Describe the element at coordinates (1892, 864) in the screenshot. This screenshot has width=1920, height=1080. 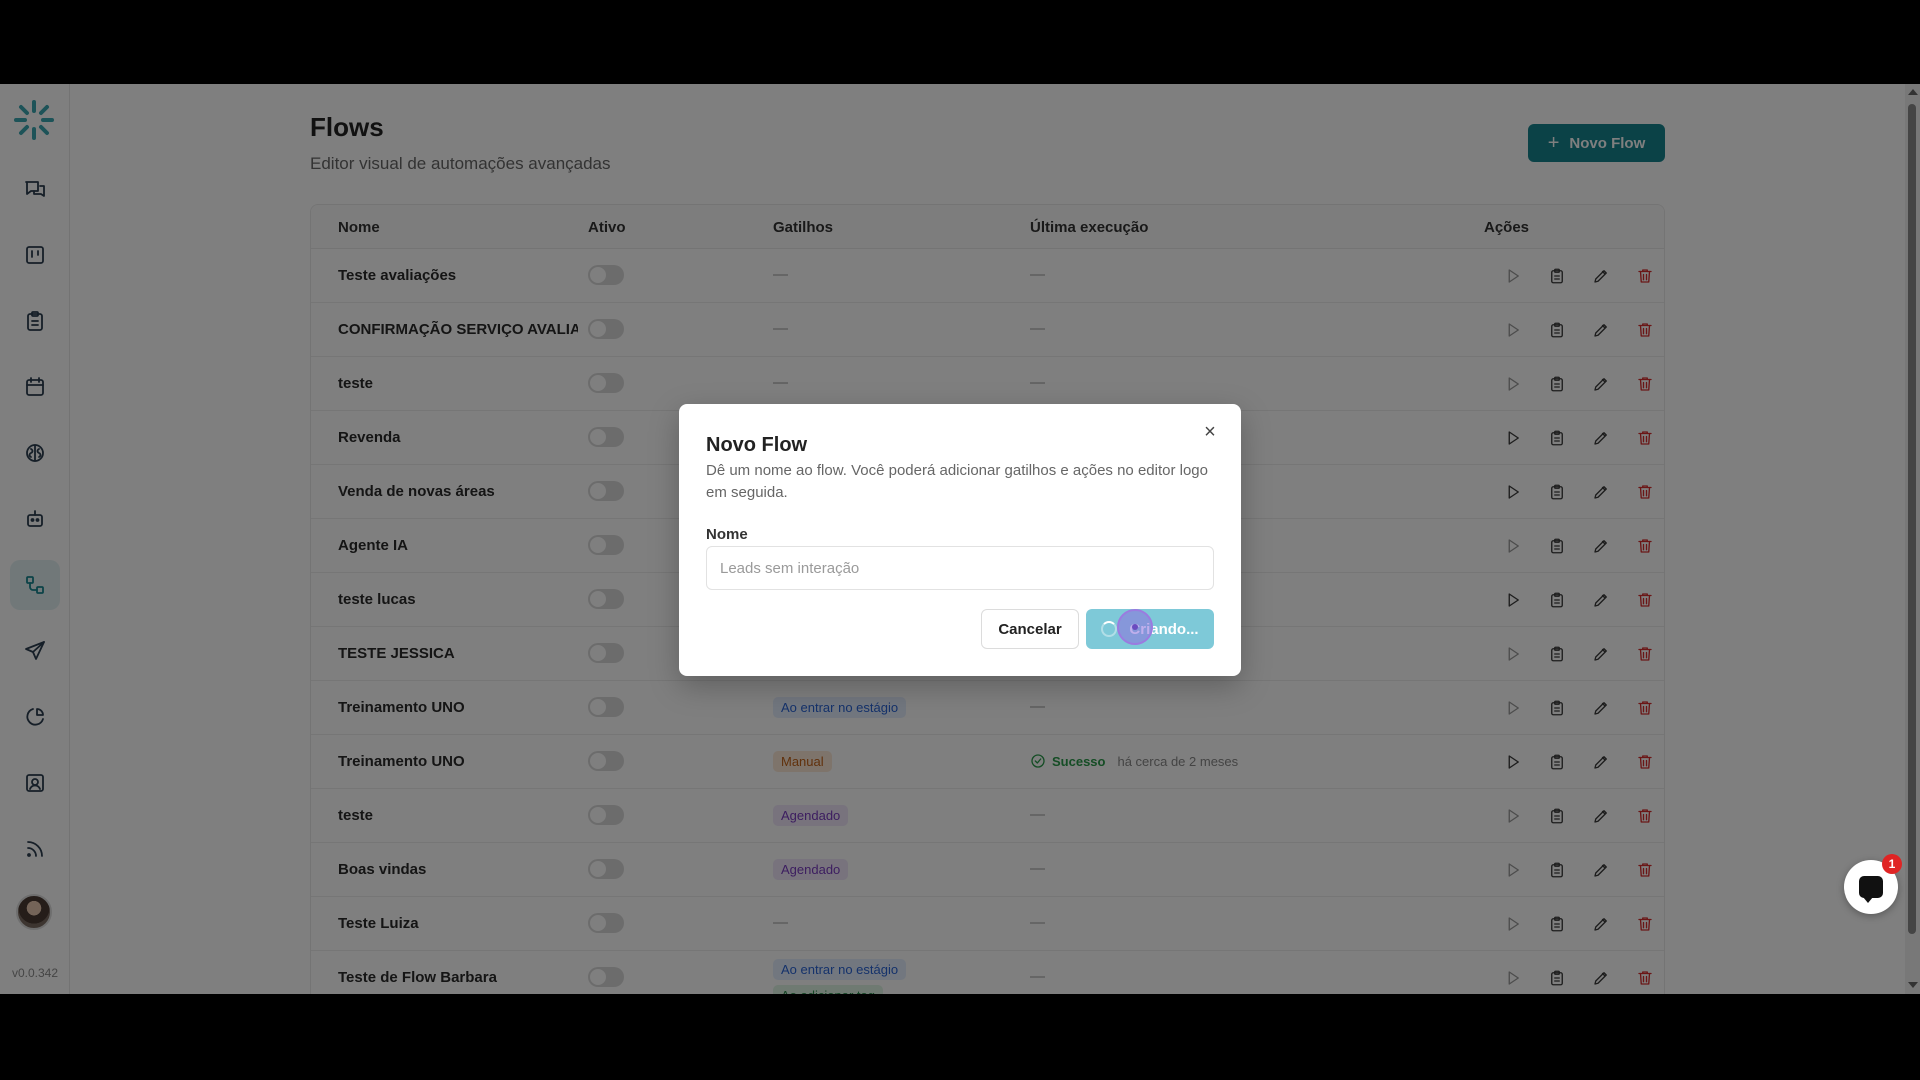
I see `chat-notification-badge: 1` at that location.